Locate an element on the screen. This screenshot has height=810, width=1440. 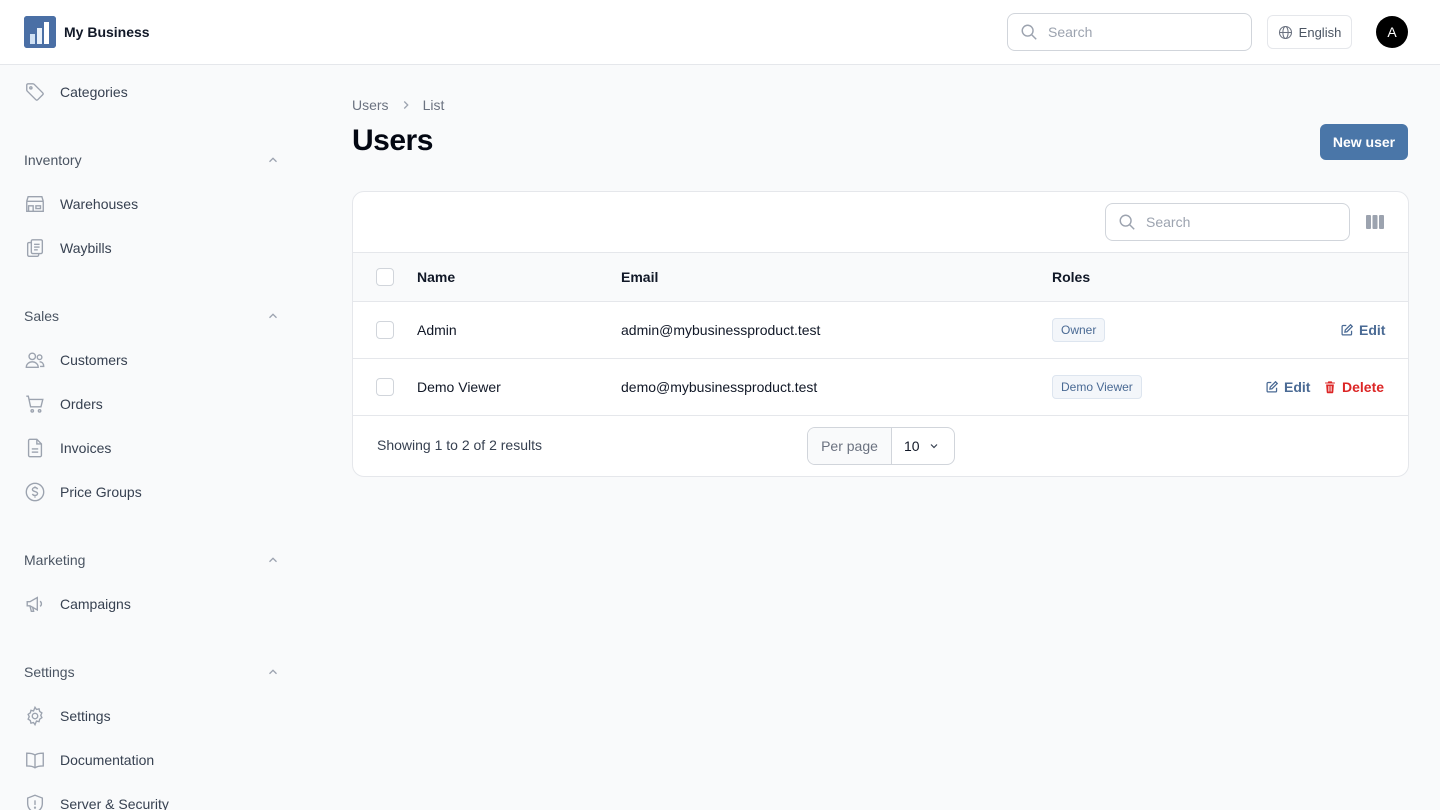
sidebar-group-inventory: Inventory is located at coordinates (152, 160).